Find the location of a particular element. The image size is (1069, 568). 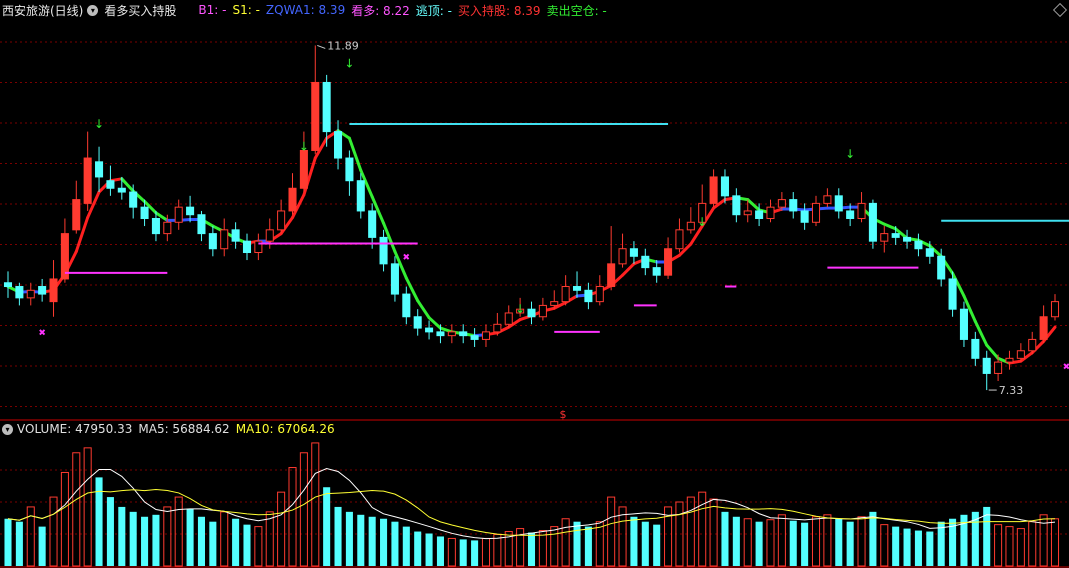

volume-settings-icon: ▾ is located at coordinates (7, 429).